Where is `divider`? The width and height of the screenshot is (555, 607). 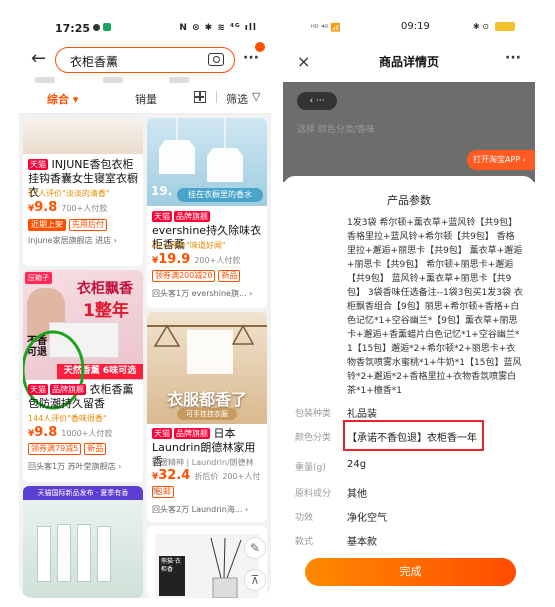 divider is located at coordinates (216, 97).